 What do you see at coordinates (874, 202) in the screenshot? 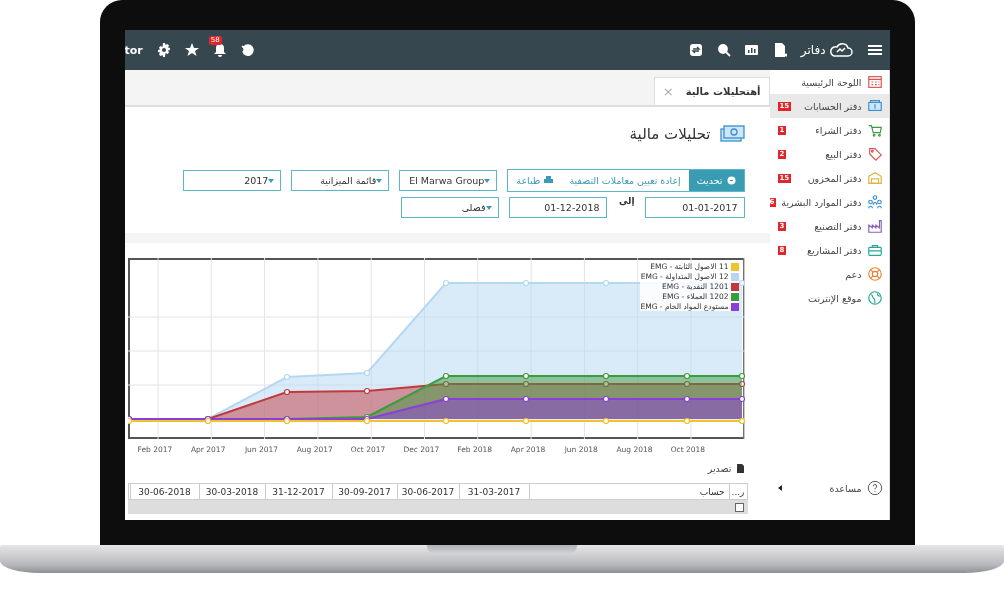
I see `people-icon` at bounding box center [874, 202].